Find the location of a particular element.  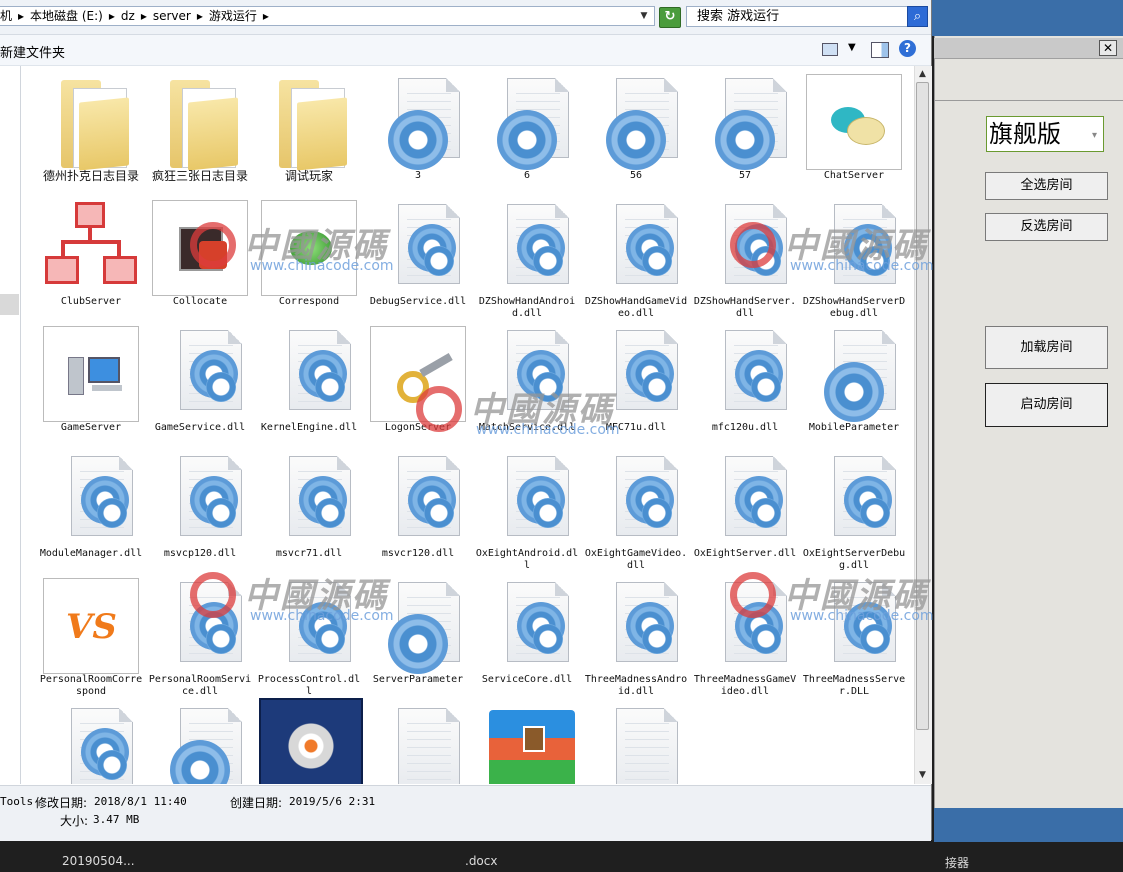

file-item: 疯狂三张日志目录 is located at coordinates (200, 128).